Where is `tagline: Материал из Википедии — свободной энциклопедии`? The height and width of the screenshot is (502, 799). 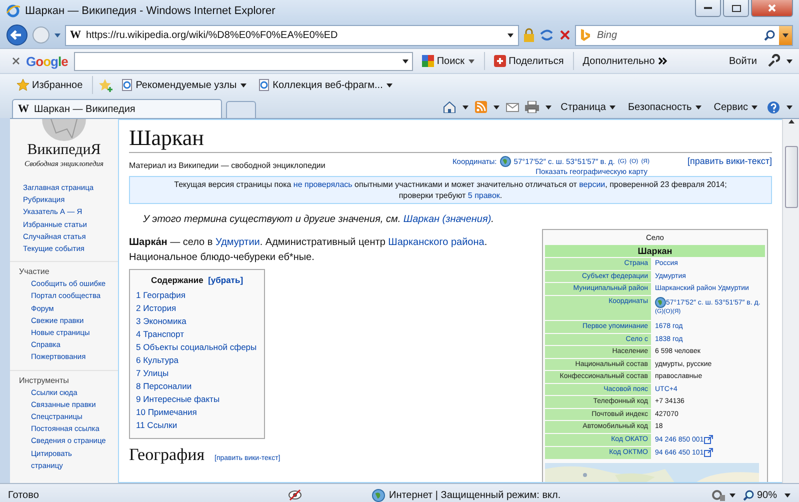
tagline: Материал из Википедии — свободной энциклопедии is located at coordinates (227, 165).